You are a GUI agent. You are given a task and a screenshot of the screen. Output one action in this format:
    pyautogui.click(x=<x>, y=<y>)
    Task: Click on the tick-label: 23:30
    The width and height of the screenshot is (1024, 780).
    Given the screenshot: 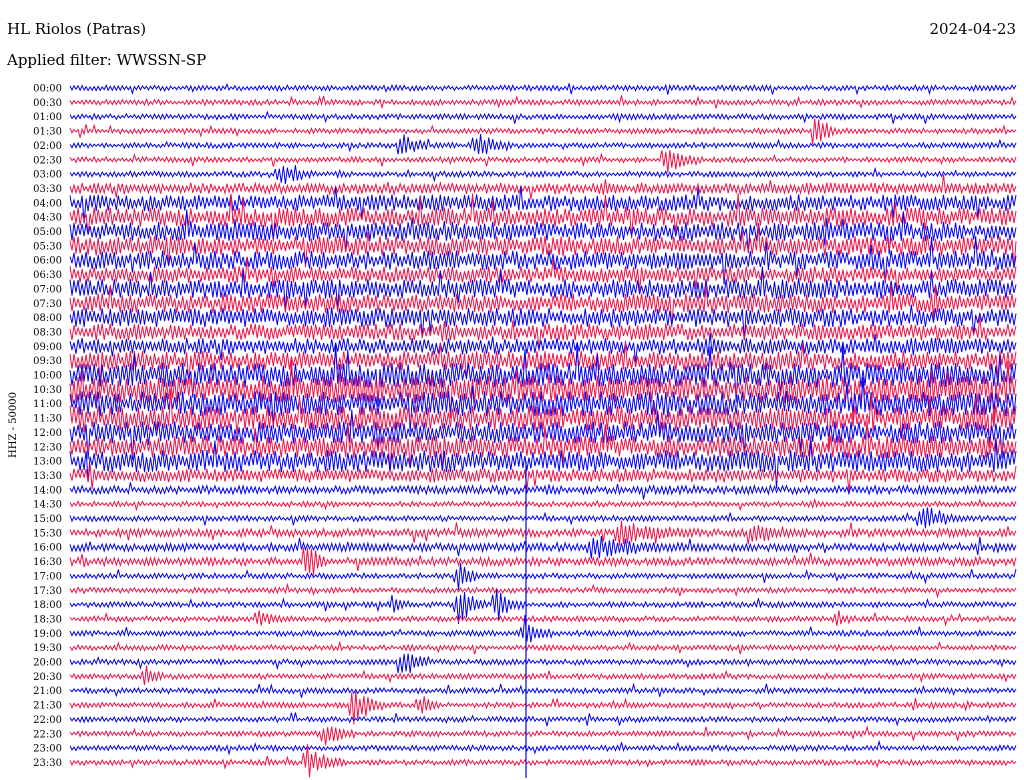 What is the action you would take?
    pyautogui.click(x=47, y=763)
    